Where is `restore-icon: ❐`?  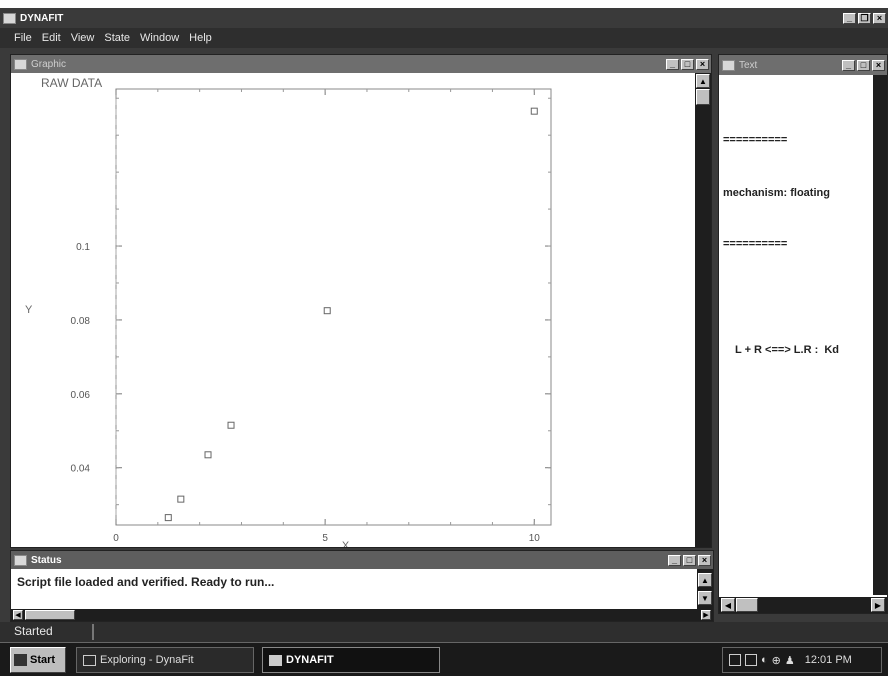
restore-icon: ❐ is located at coordinates (864, 18).